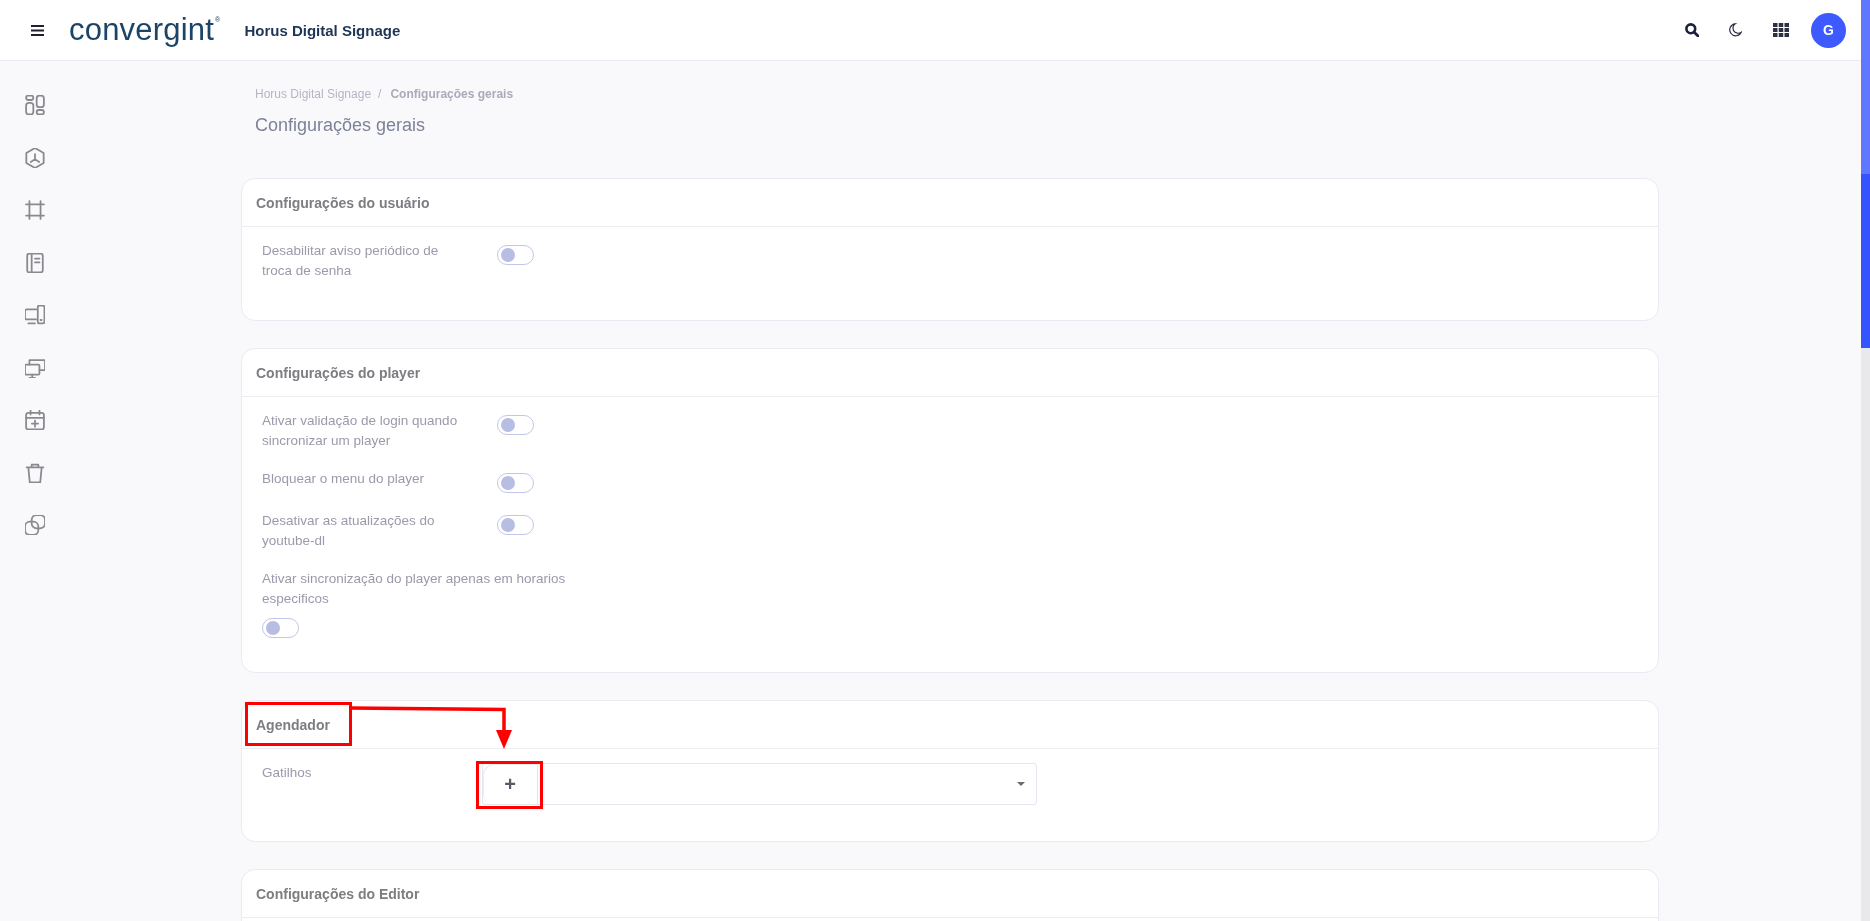 The height and width of the screenshot is (921, 1870). I want to click on notebook-icon, so click(35, 262).